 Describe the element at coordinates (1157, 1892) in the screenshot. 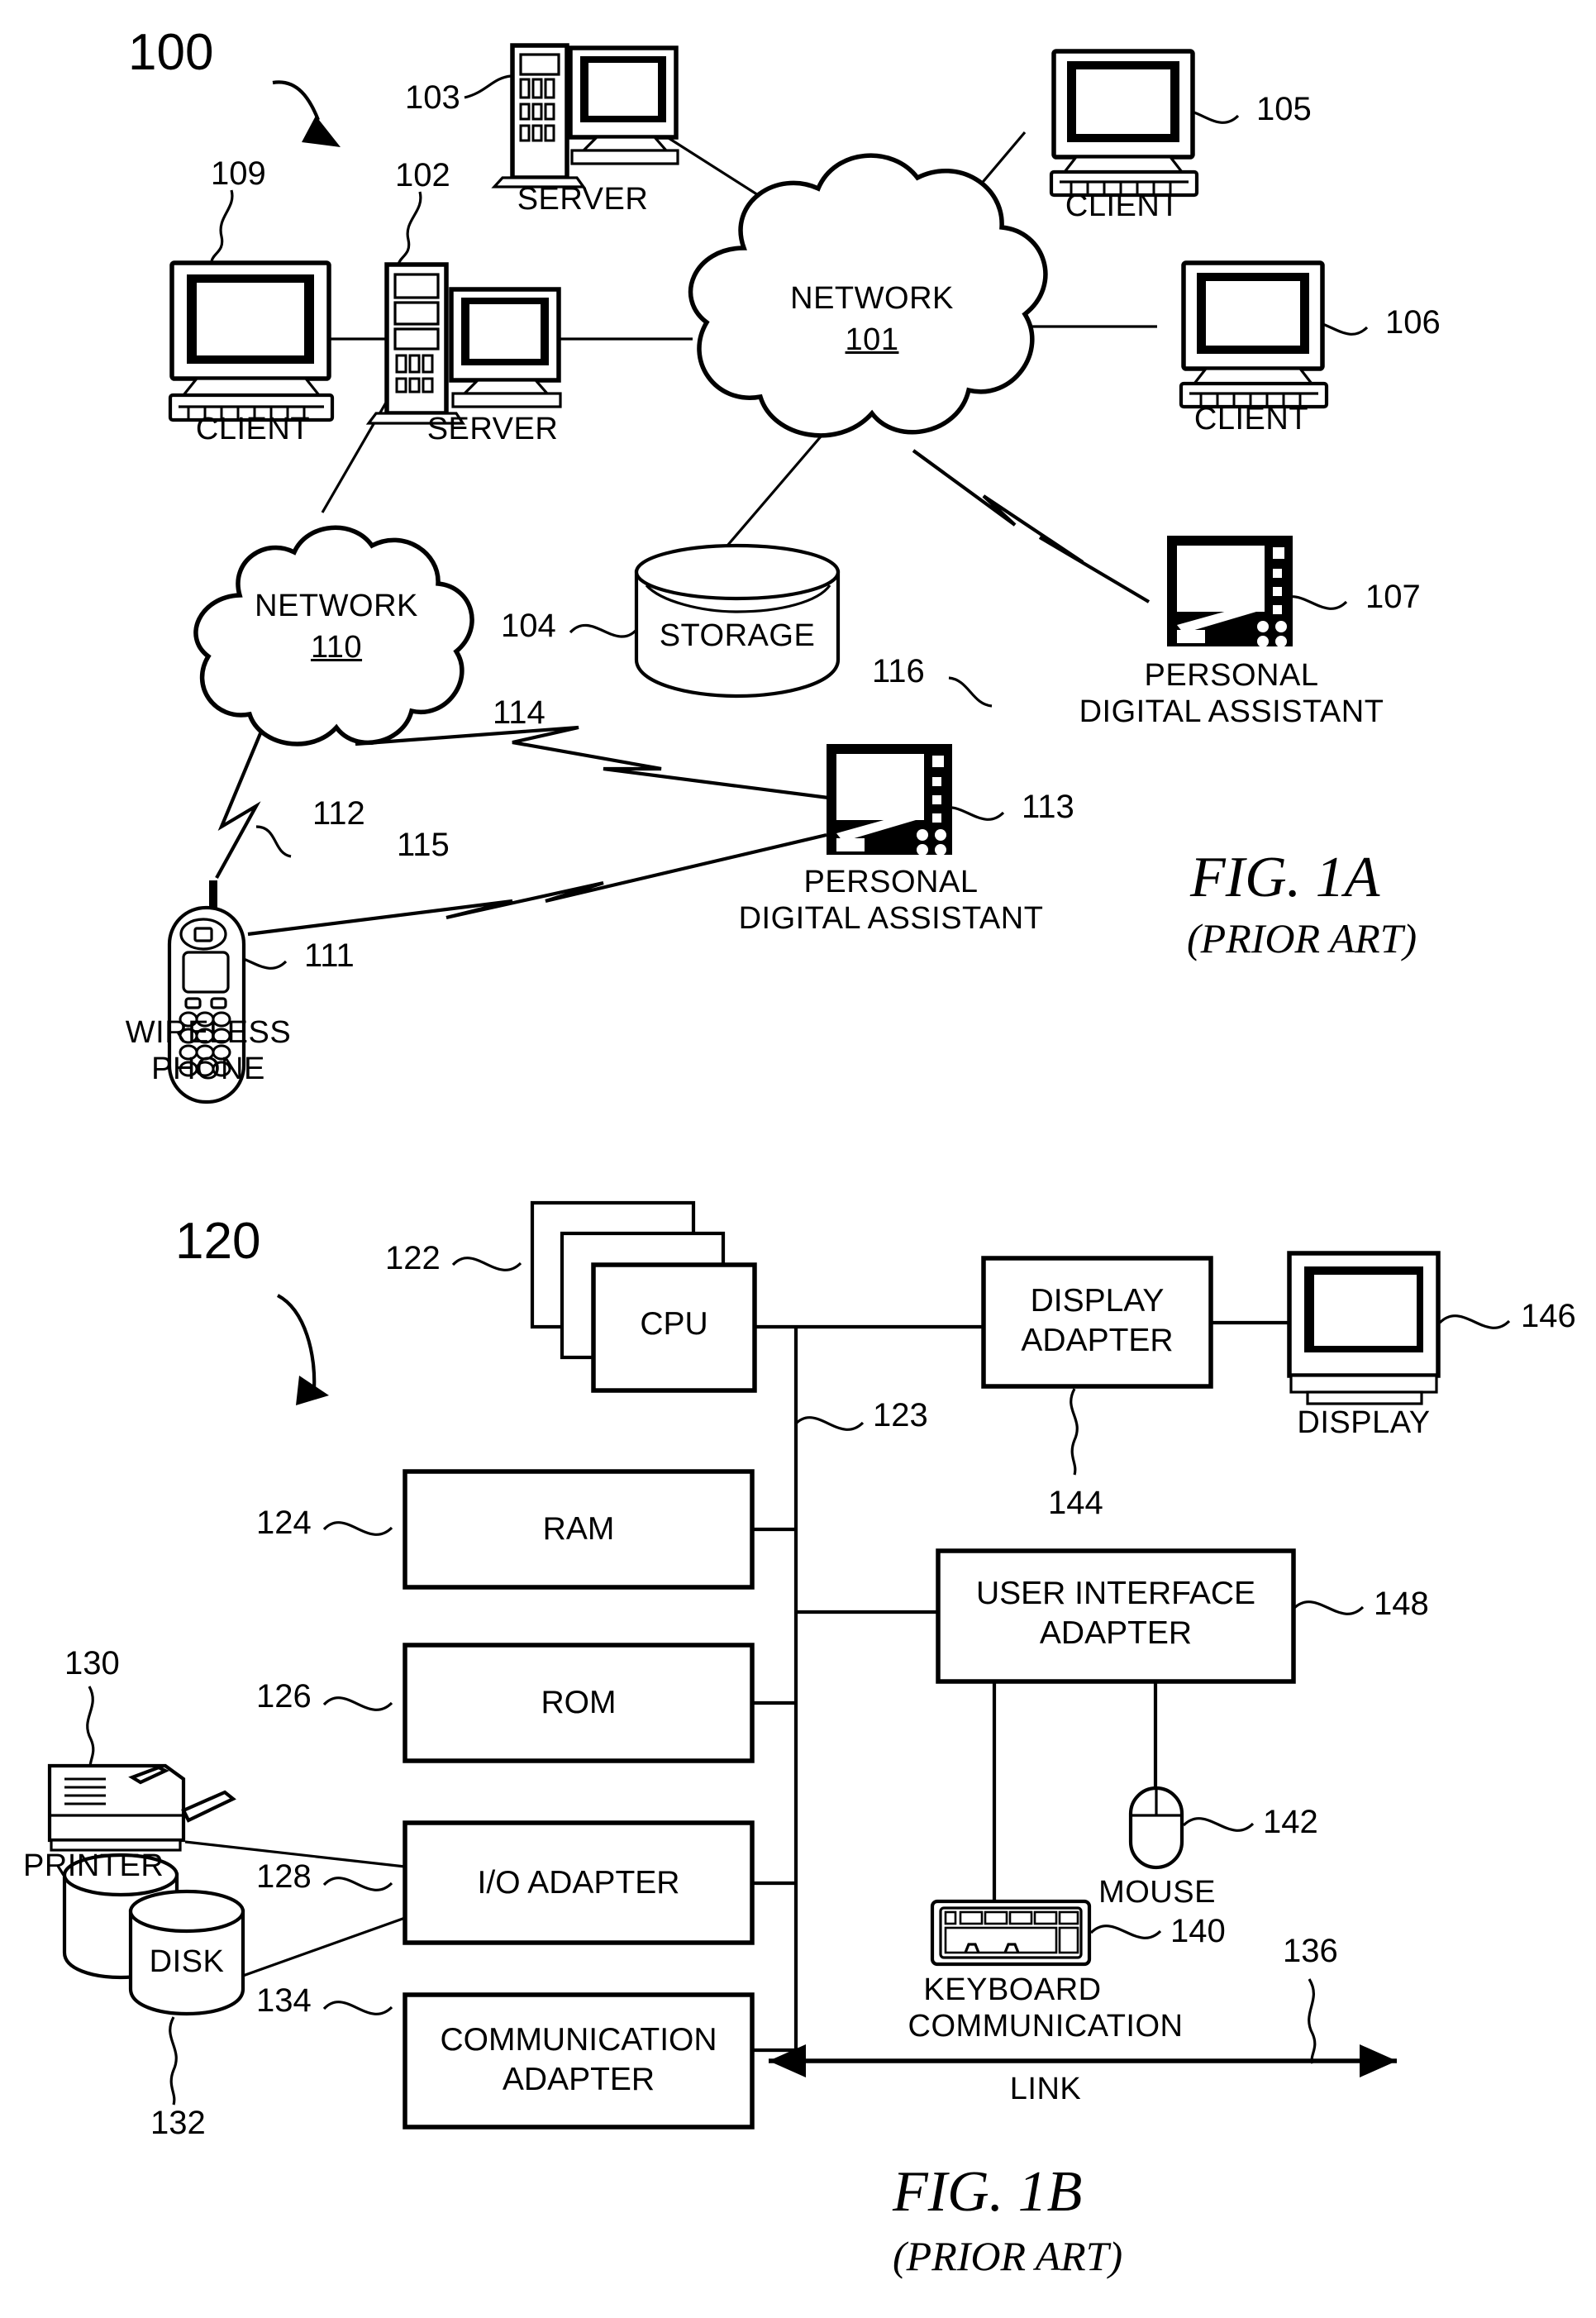

I see `label-mouse-142: MOUSE` at that location.